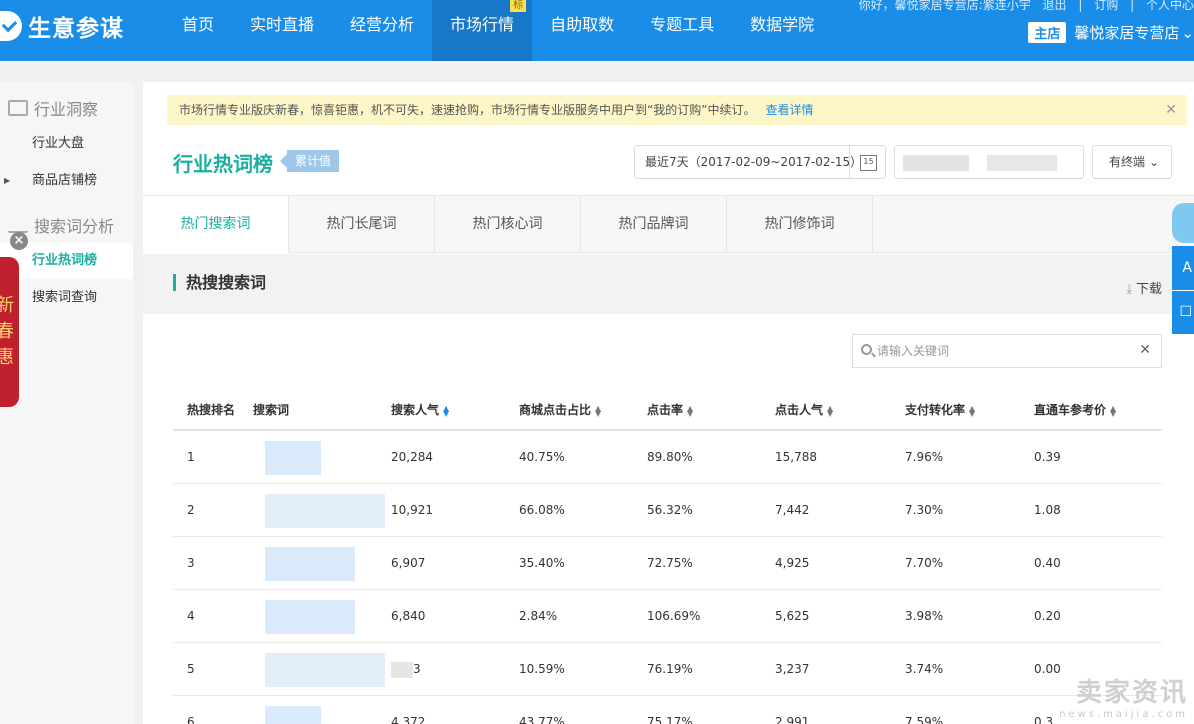 Image resolution: width=1194 pixels, height=724 pixels. Describe the element at coordinates (792, 563) in the screenshot. I see `cell-click-pop: 4,925` at that location.